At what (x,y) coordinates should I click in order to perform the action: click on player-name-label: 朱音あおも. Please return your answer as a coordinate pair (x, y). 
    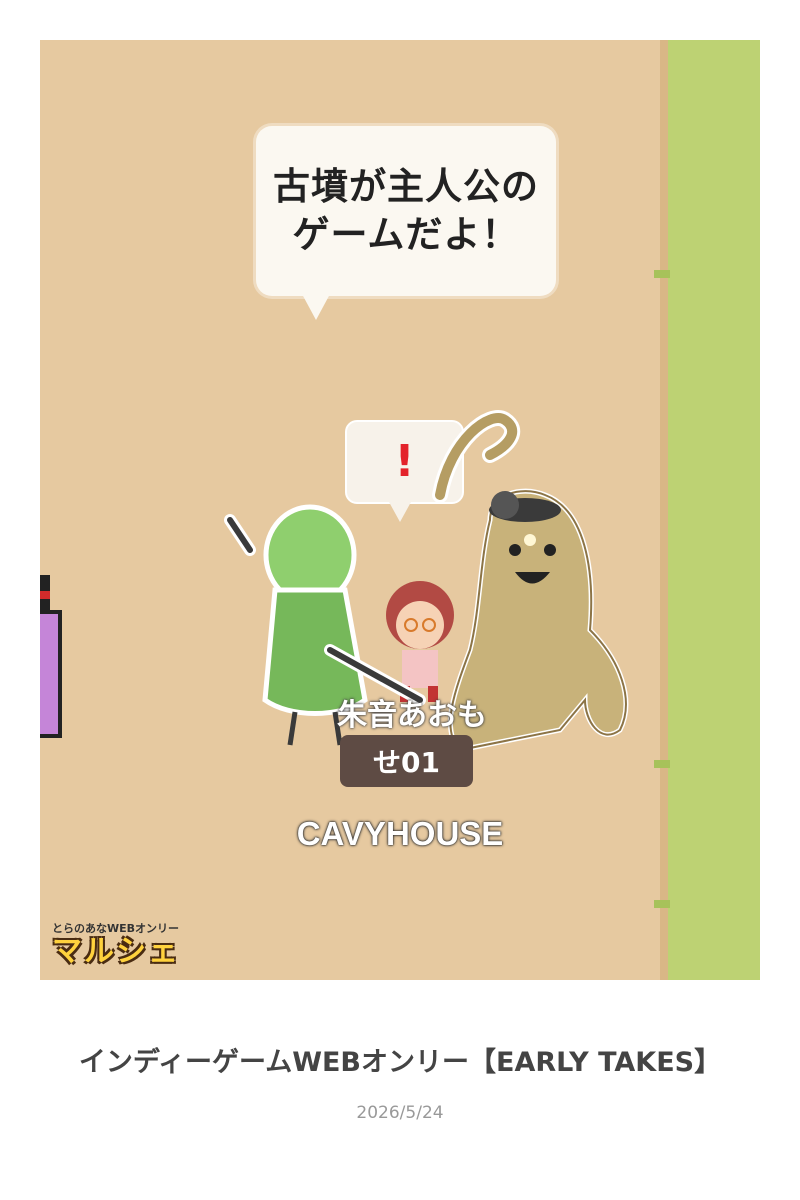
    Looking at the image, I should click on (412, 715).